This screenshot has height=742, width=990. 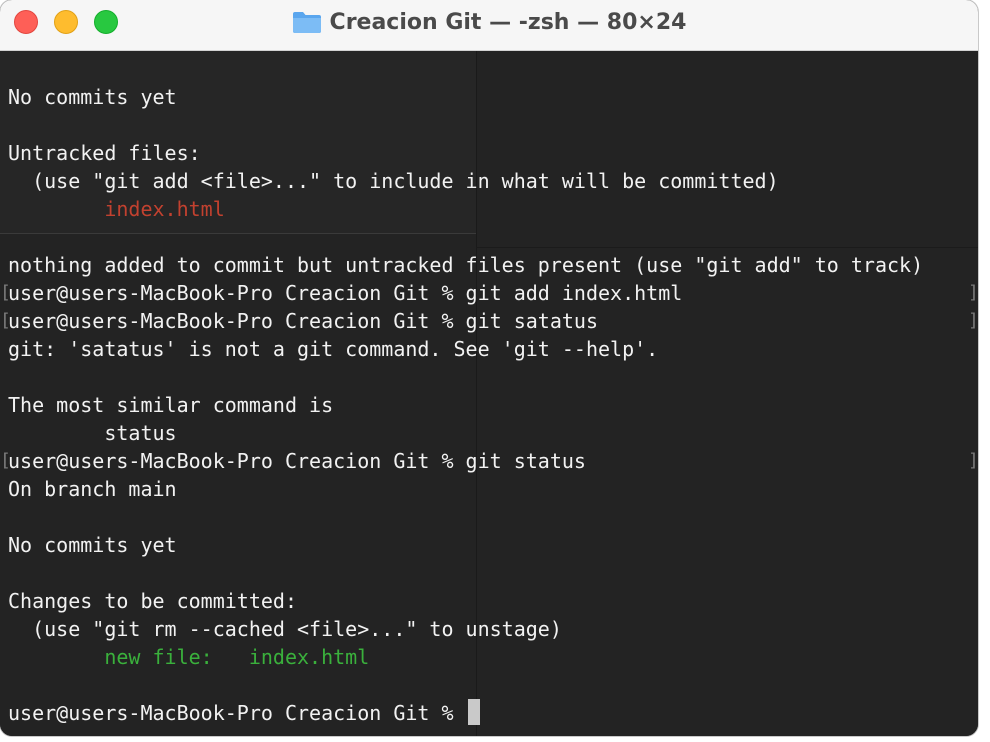 I want to click on text-cursor, so click(x=473, y=712).